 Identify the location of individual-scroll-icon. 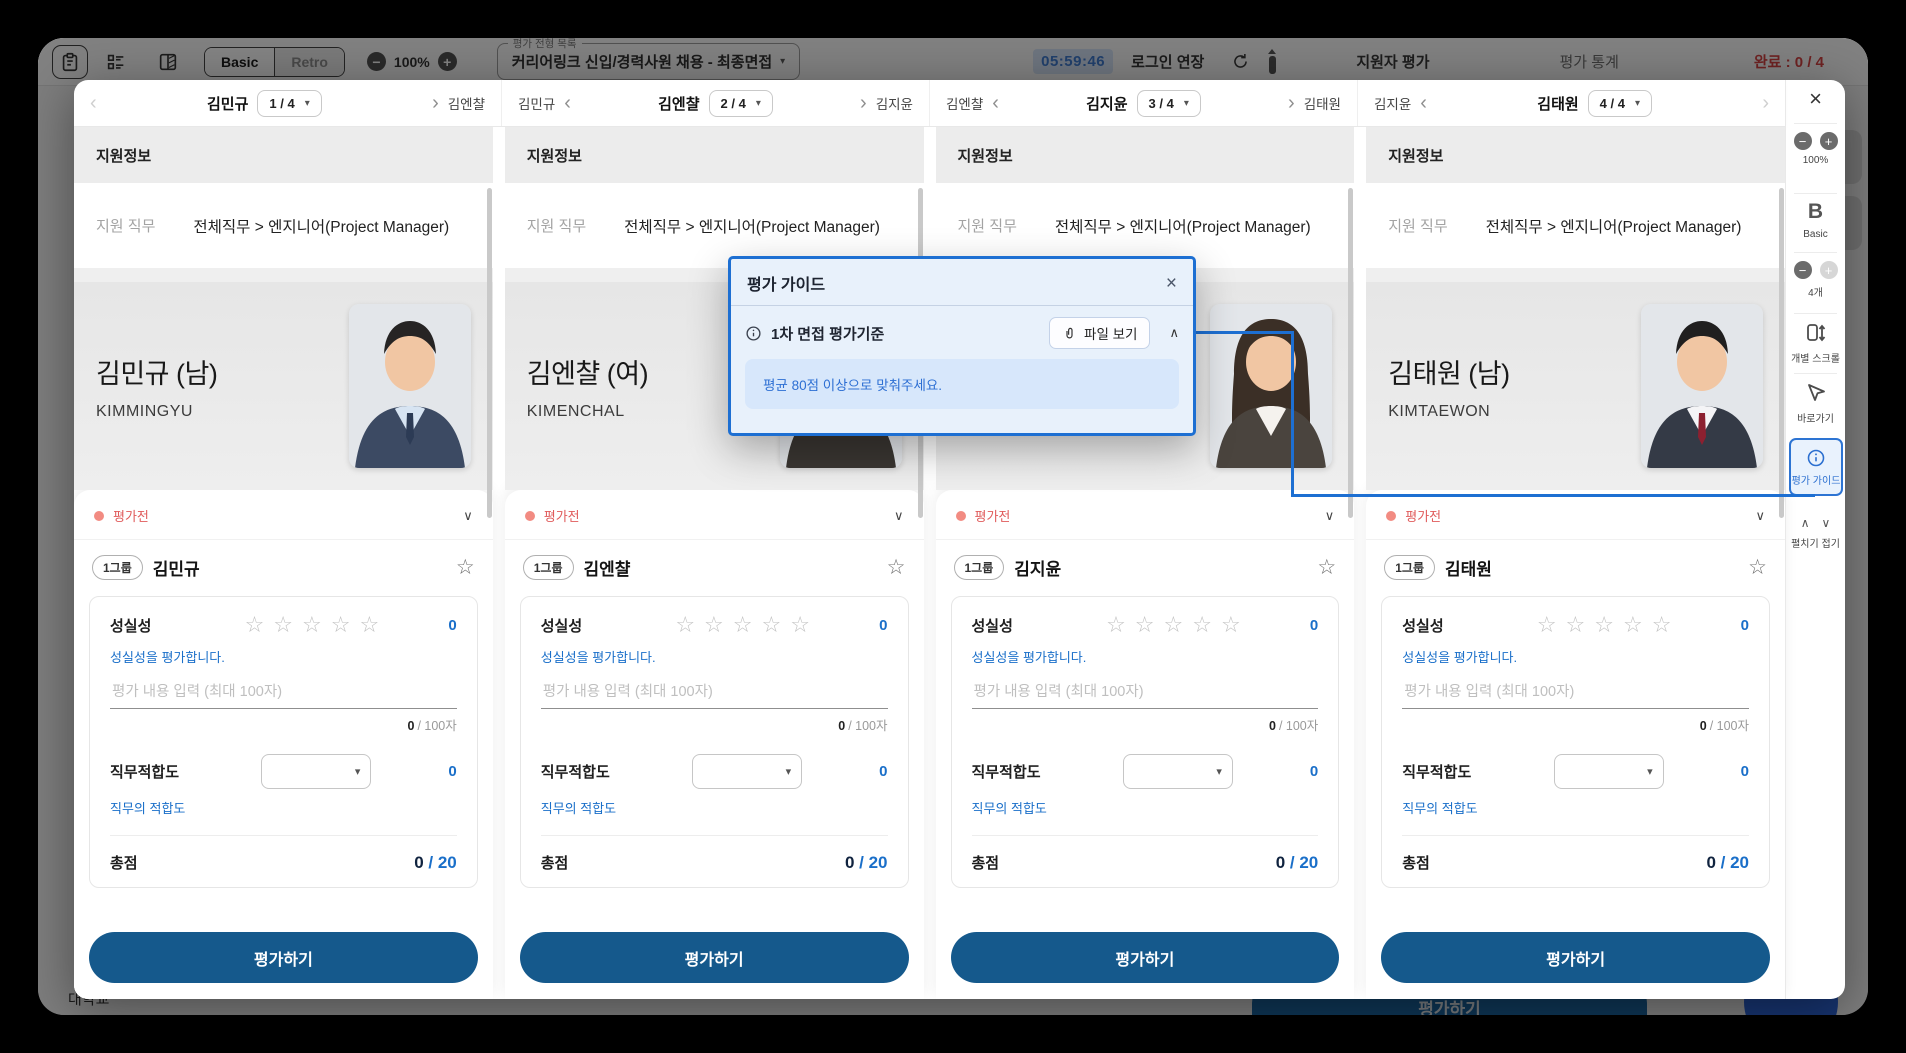
(1816, 333).